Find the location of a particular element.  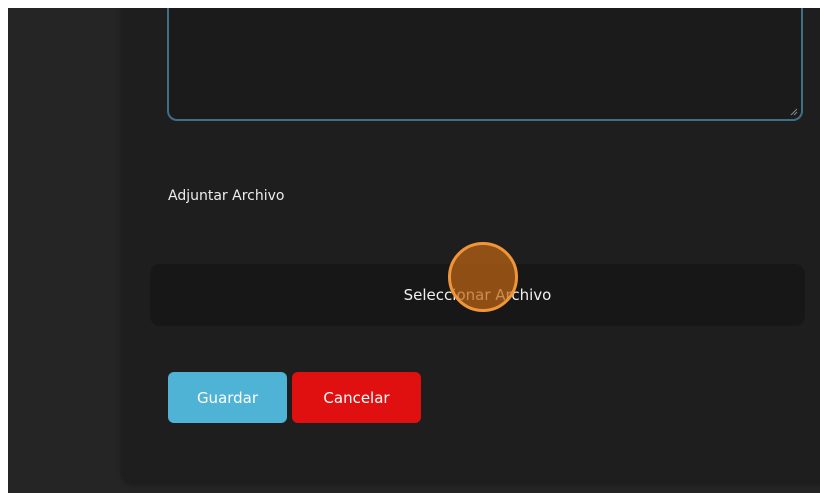

save-button: Guardar is located at coordinates (227, 397).